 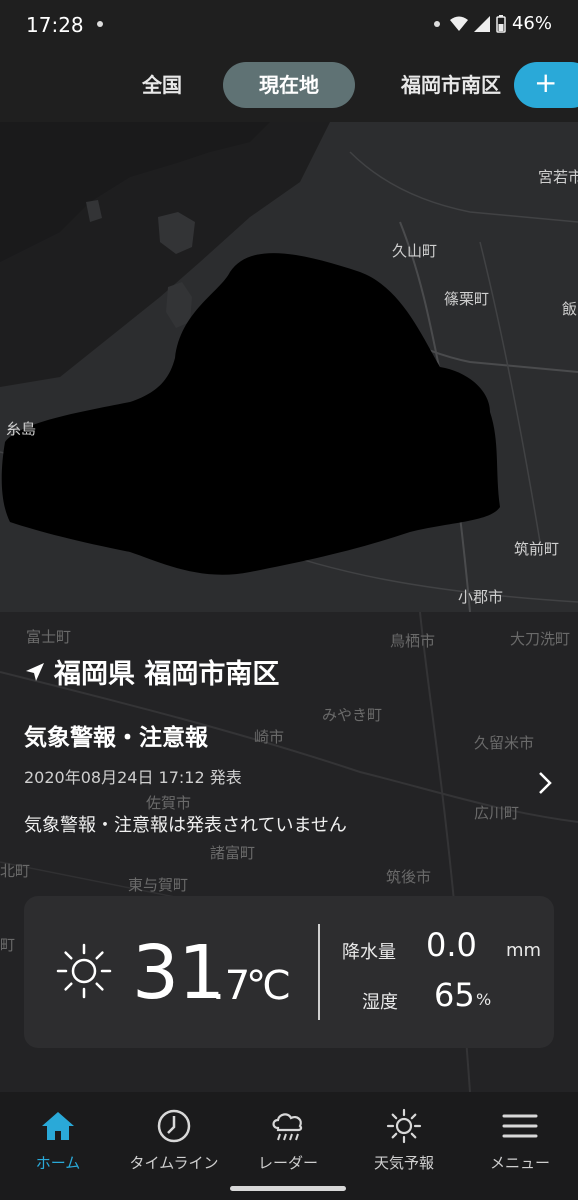 What do you see at coordinates (540, 639) in the screenshot?
I see `map-label: 大刀洗町` at bounding box center [540, 639].